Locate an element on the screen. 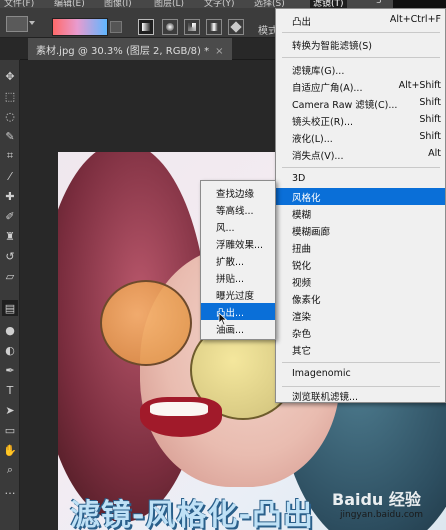  menu-item-label: 扭曲 is located at coordinates (302, 249).